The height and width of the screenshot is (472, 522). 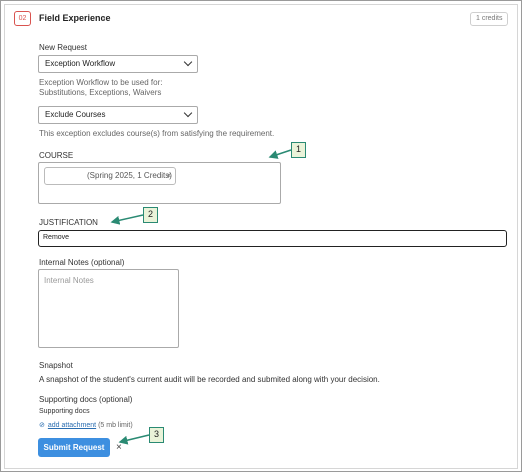 What do you see at coordinates (127, 219) in the screenshot?
I see `callout-2-arrow` at bounding box center [127, 219].